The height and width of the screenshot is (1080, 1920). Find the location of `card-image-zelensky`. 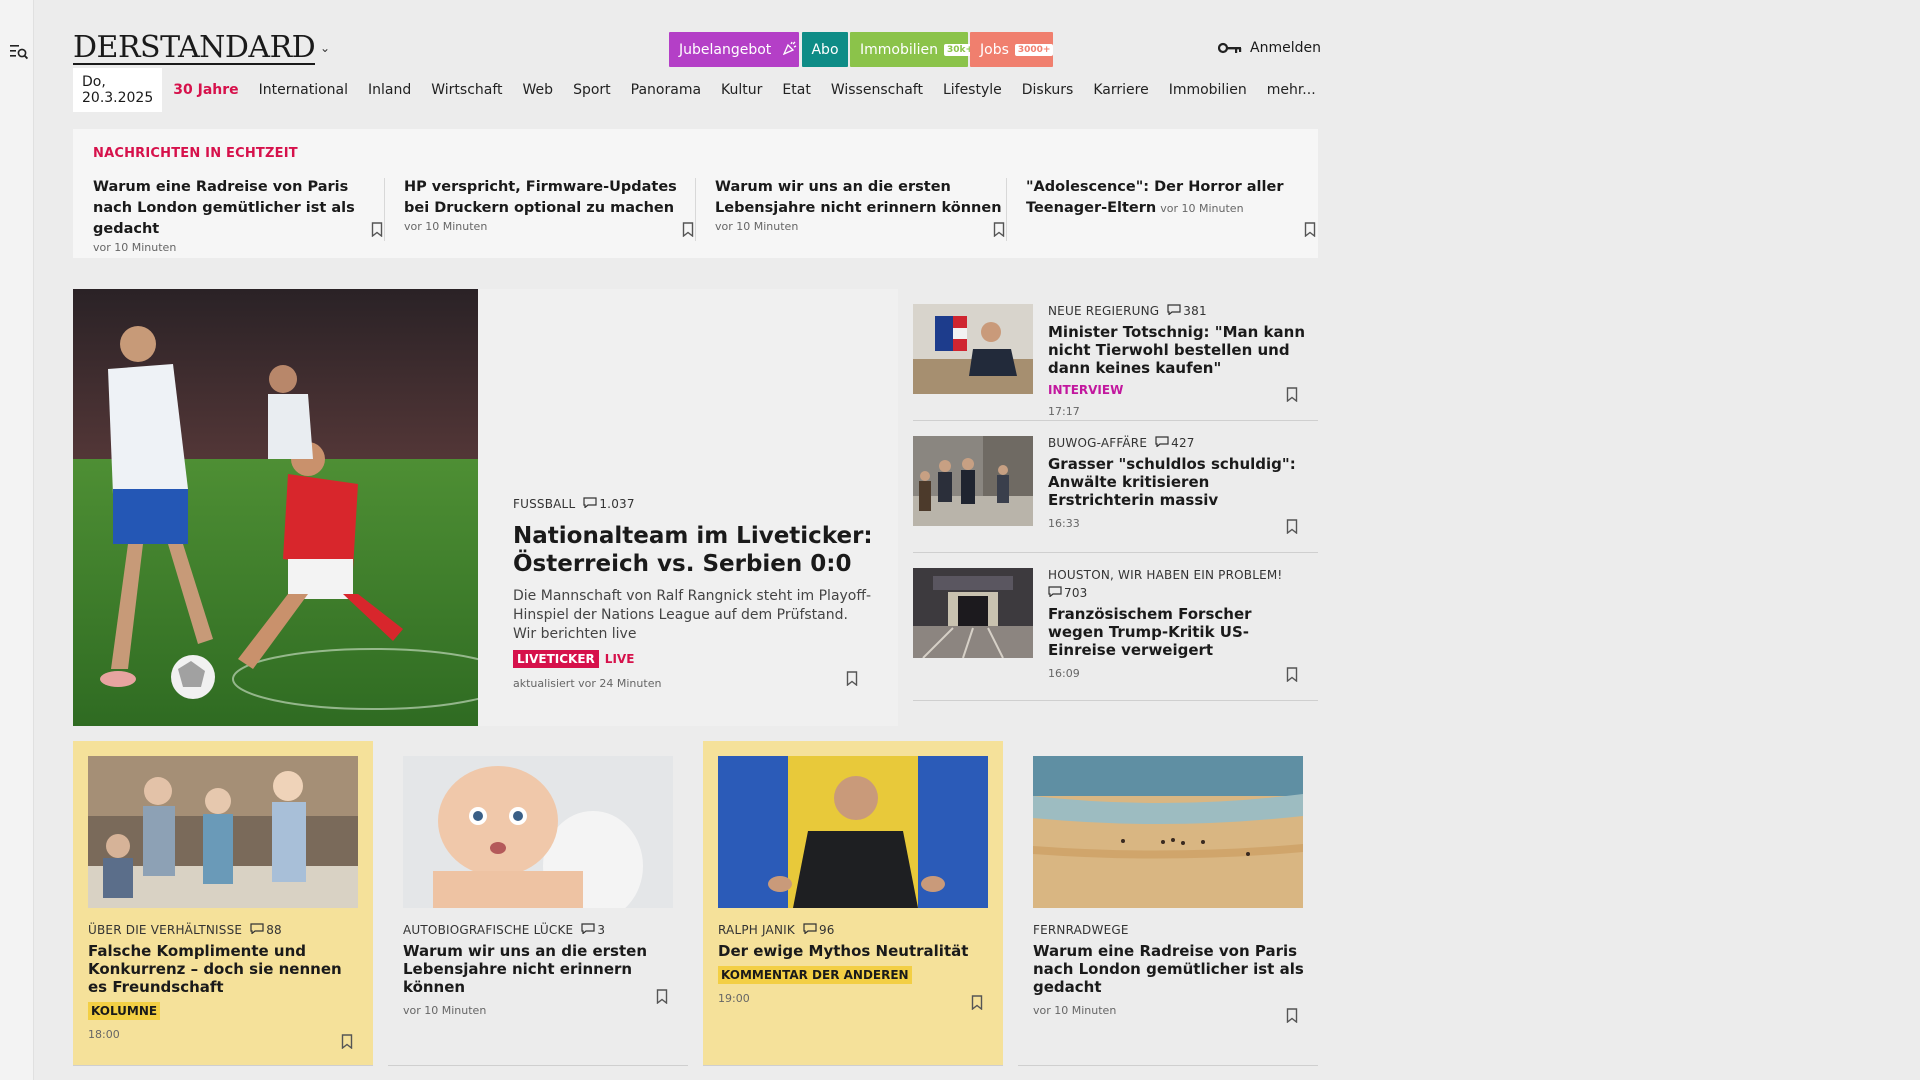

card-image-zelensky is located at coordinates (853, 832).